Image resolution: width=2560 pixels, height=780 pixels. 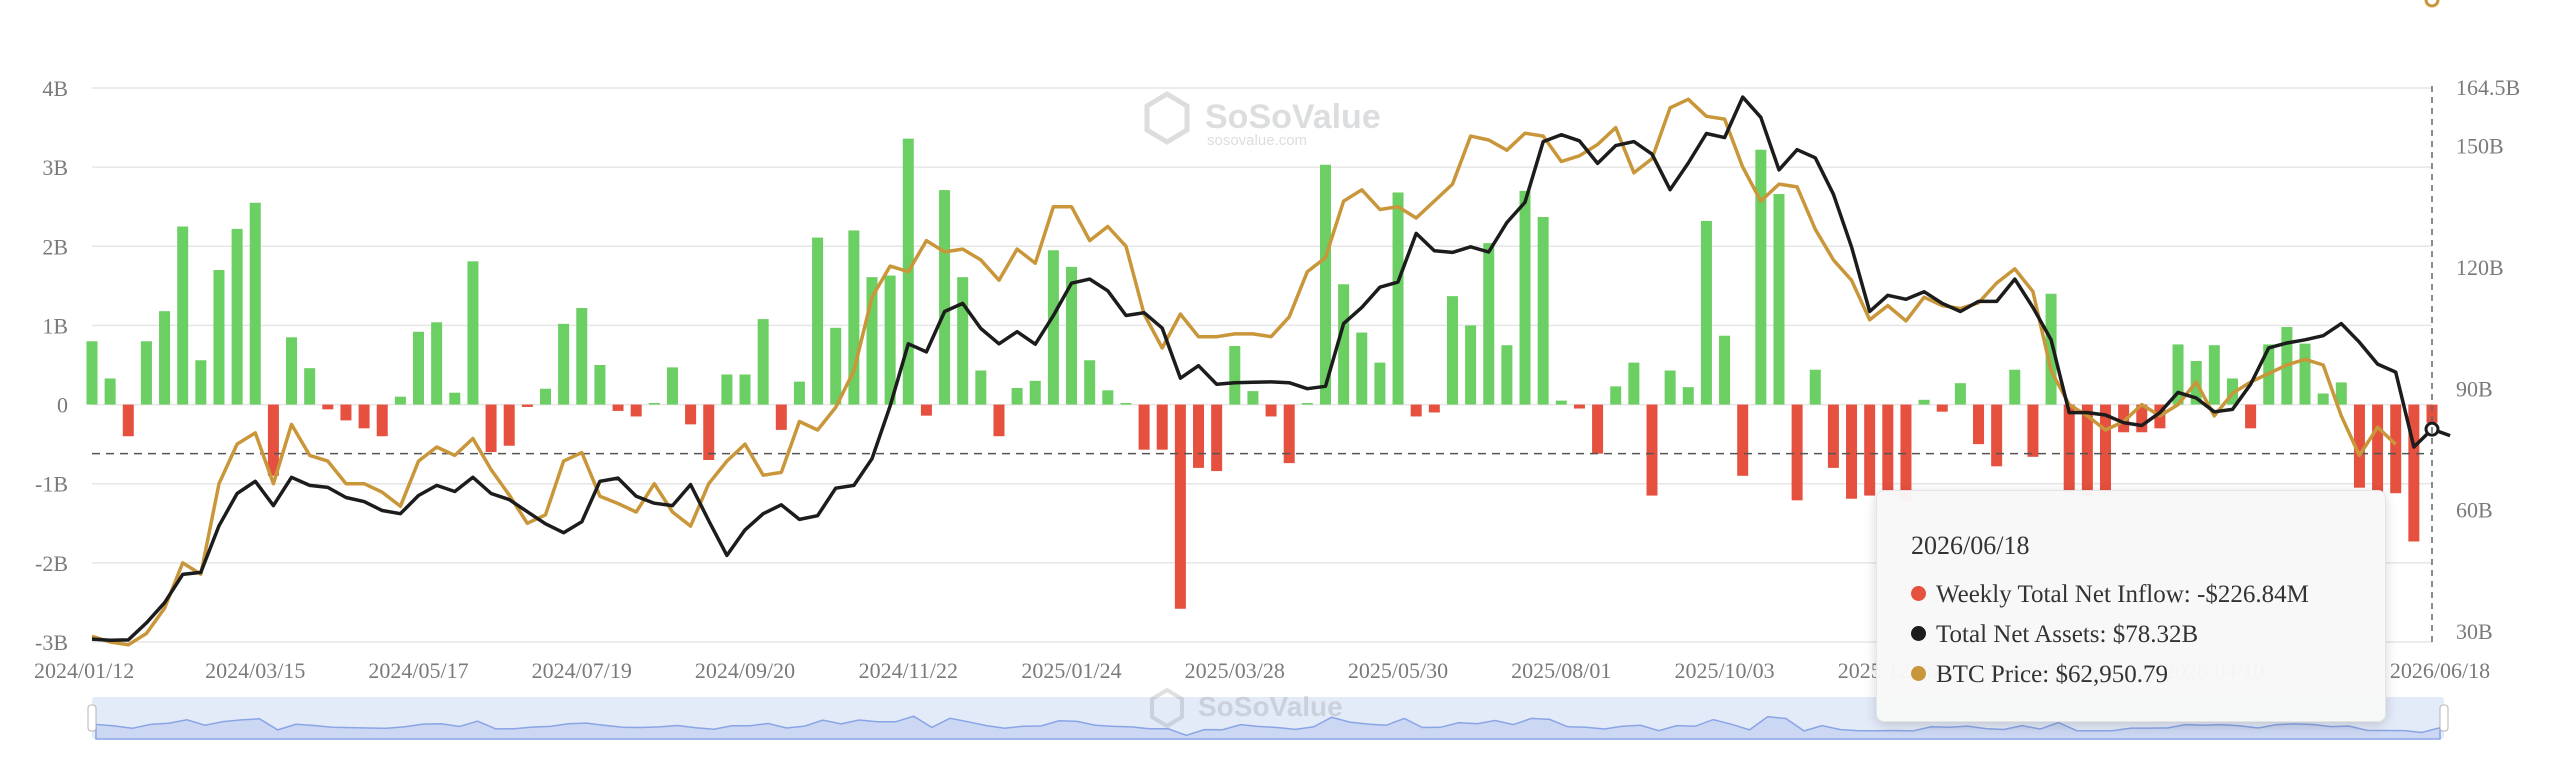 I want to click on tooltip-date: 2026/06/18, so click(x=1970, y=545).